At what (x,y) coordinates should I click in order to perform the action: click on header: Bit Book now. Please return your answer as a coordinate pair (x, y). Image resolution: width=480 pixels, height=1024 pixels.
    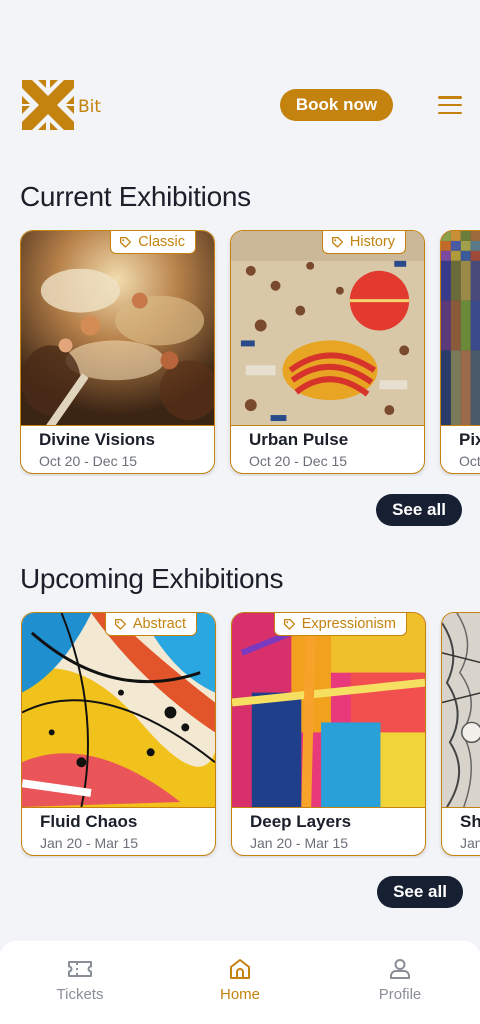
    Looking at the image, I should click on (241, 105).